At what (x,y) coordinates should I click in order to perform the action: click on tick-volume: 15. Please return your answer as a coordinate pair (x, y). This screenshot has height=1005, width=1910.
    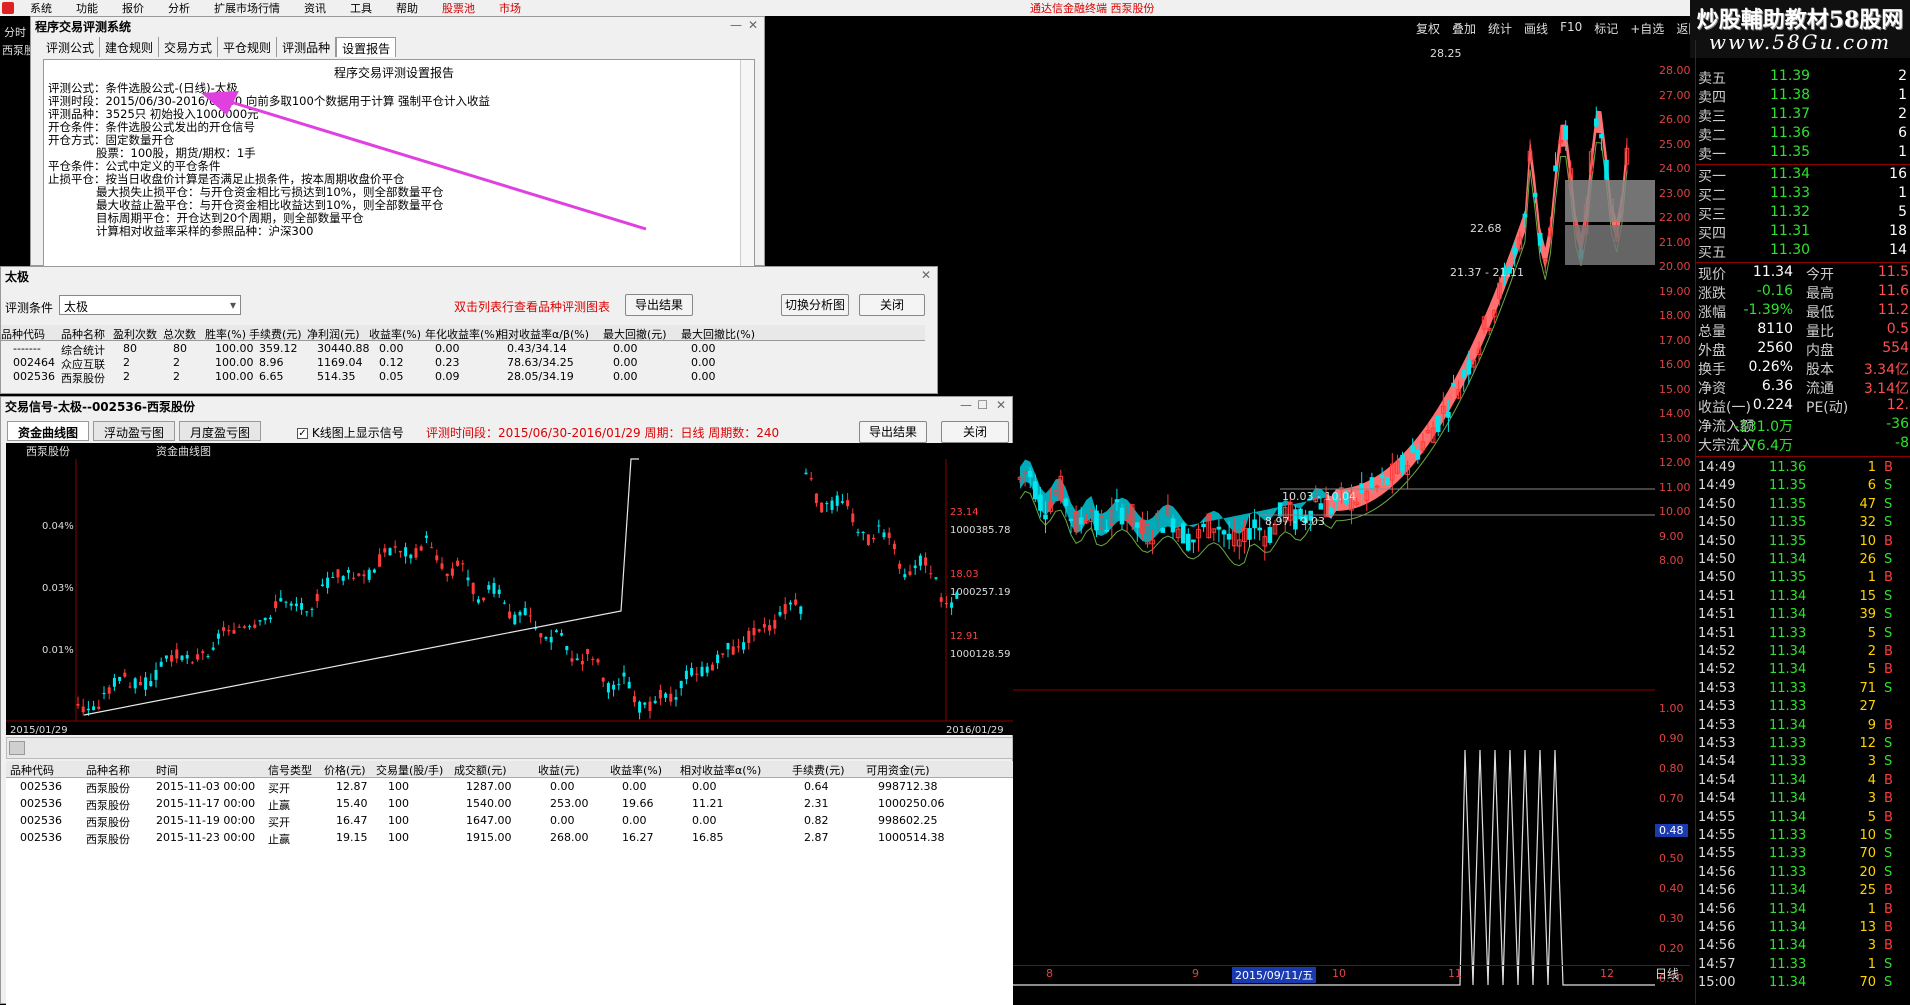
    Looking at the image, I should click on (1867, 596).